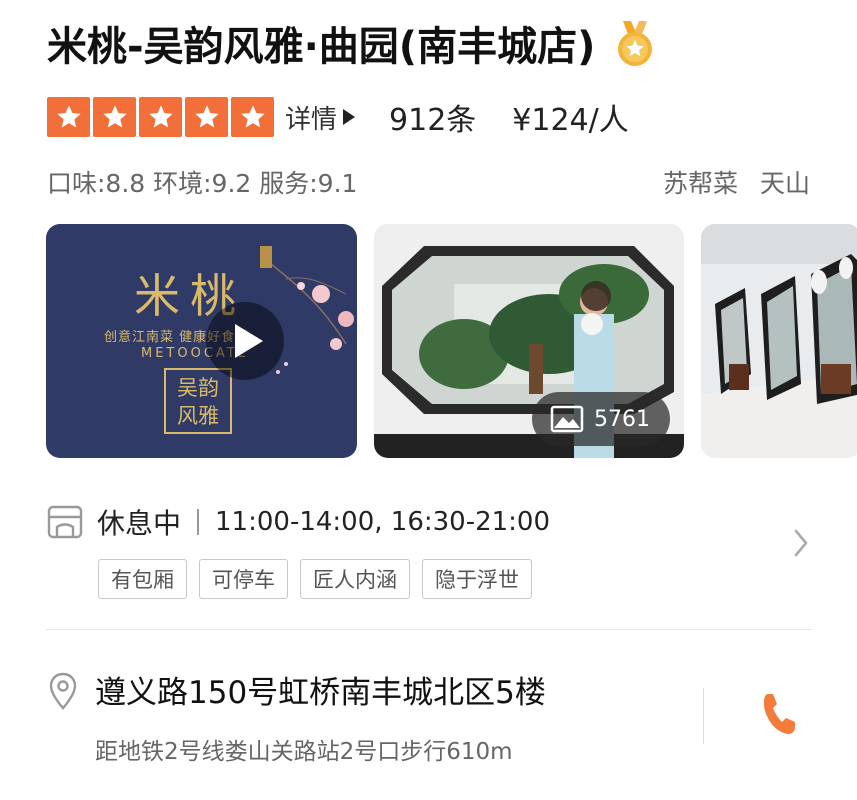  Describe the element at coordinates (529, 341) in the screenshot. I see `gallery-photo: 5761` at that location.